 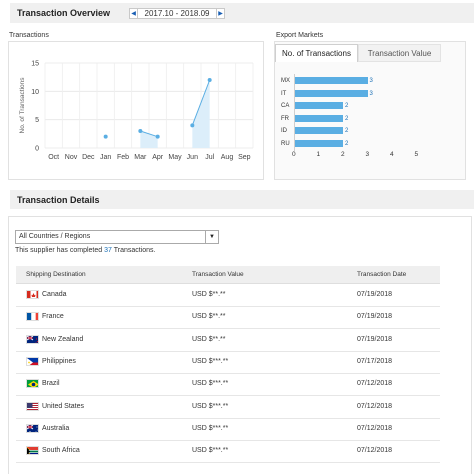 I want to click on table-row: Brazil USD $***.** 07/12/2018, so click(x=228, y=385).